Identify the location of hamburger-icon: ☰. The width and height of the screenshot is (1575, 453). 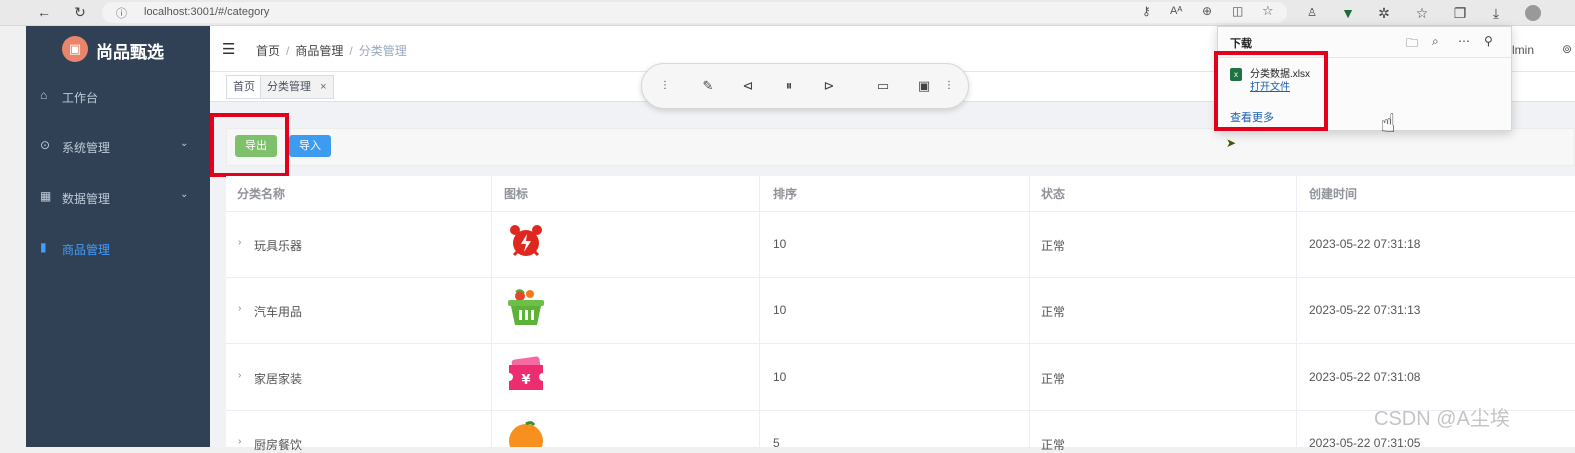
(228, 49).